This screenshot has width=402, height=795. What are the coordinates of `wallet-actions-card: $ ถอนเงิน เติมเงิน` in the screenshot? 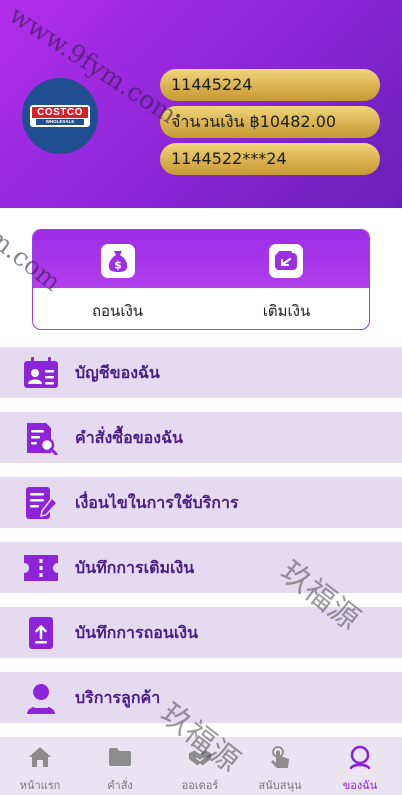 It's located at (201, 279).